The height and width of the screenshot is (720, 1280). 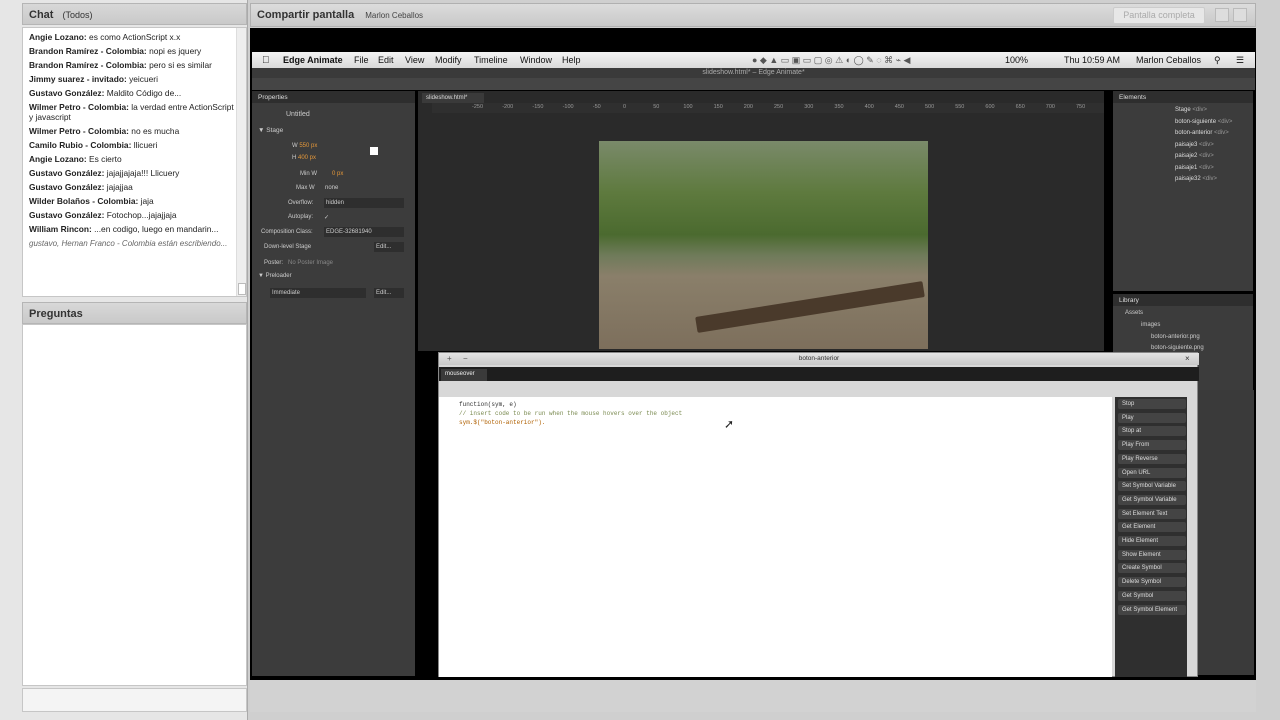 I want to click on battery-status: 100%, so click(x=1016, y=60).